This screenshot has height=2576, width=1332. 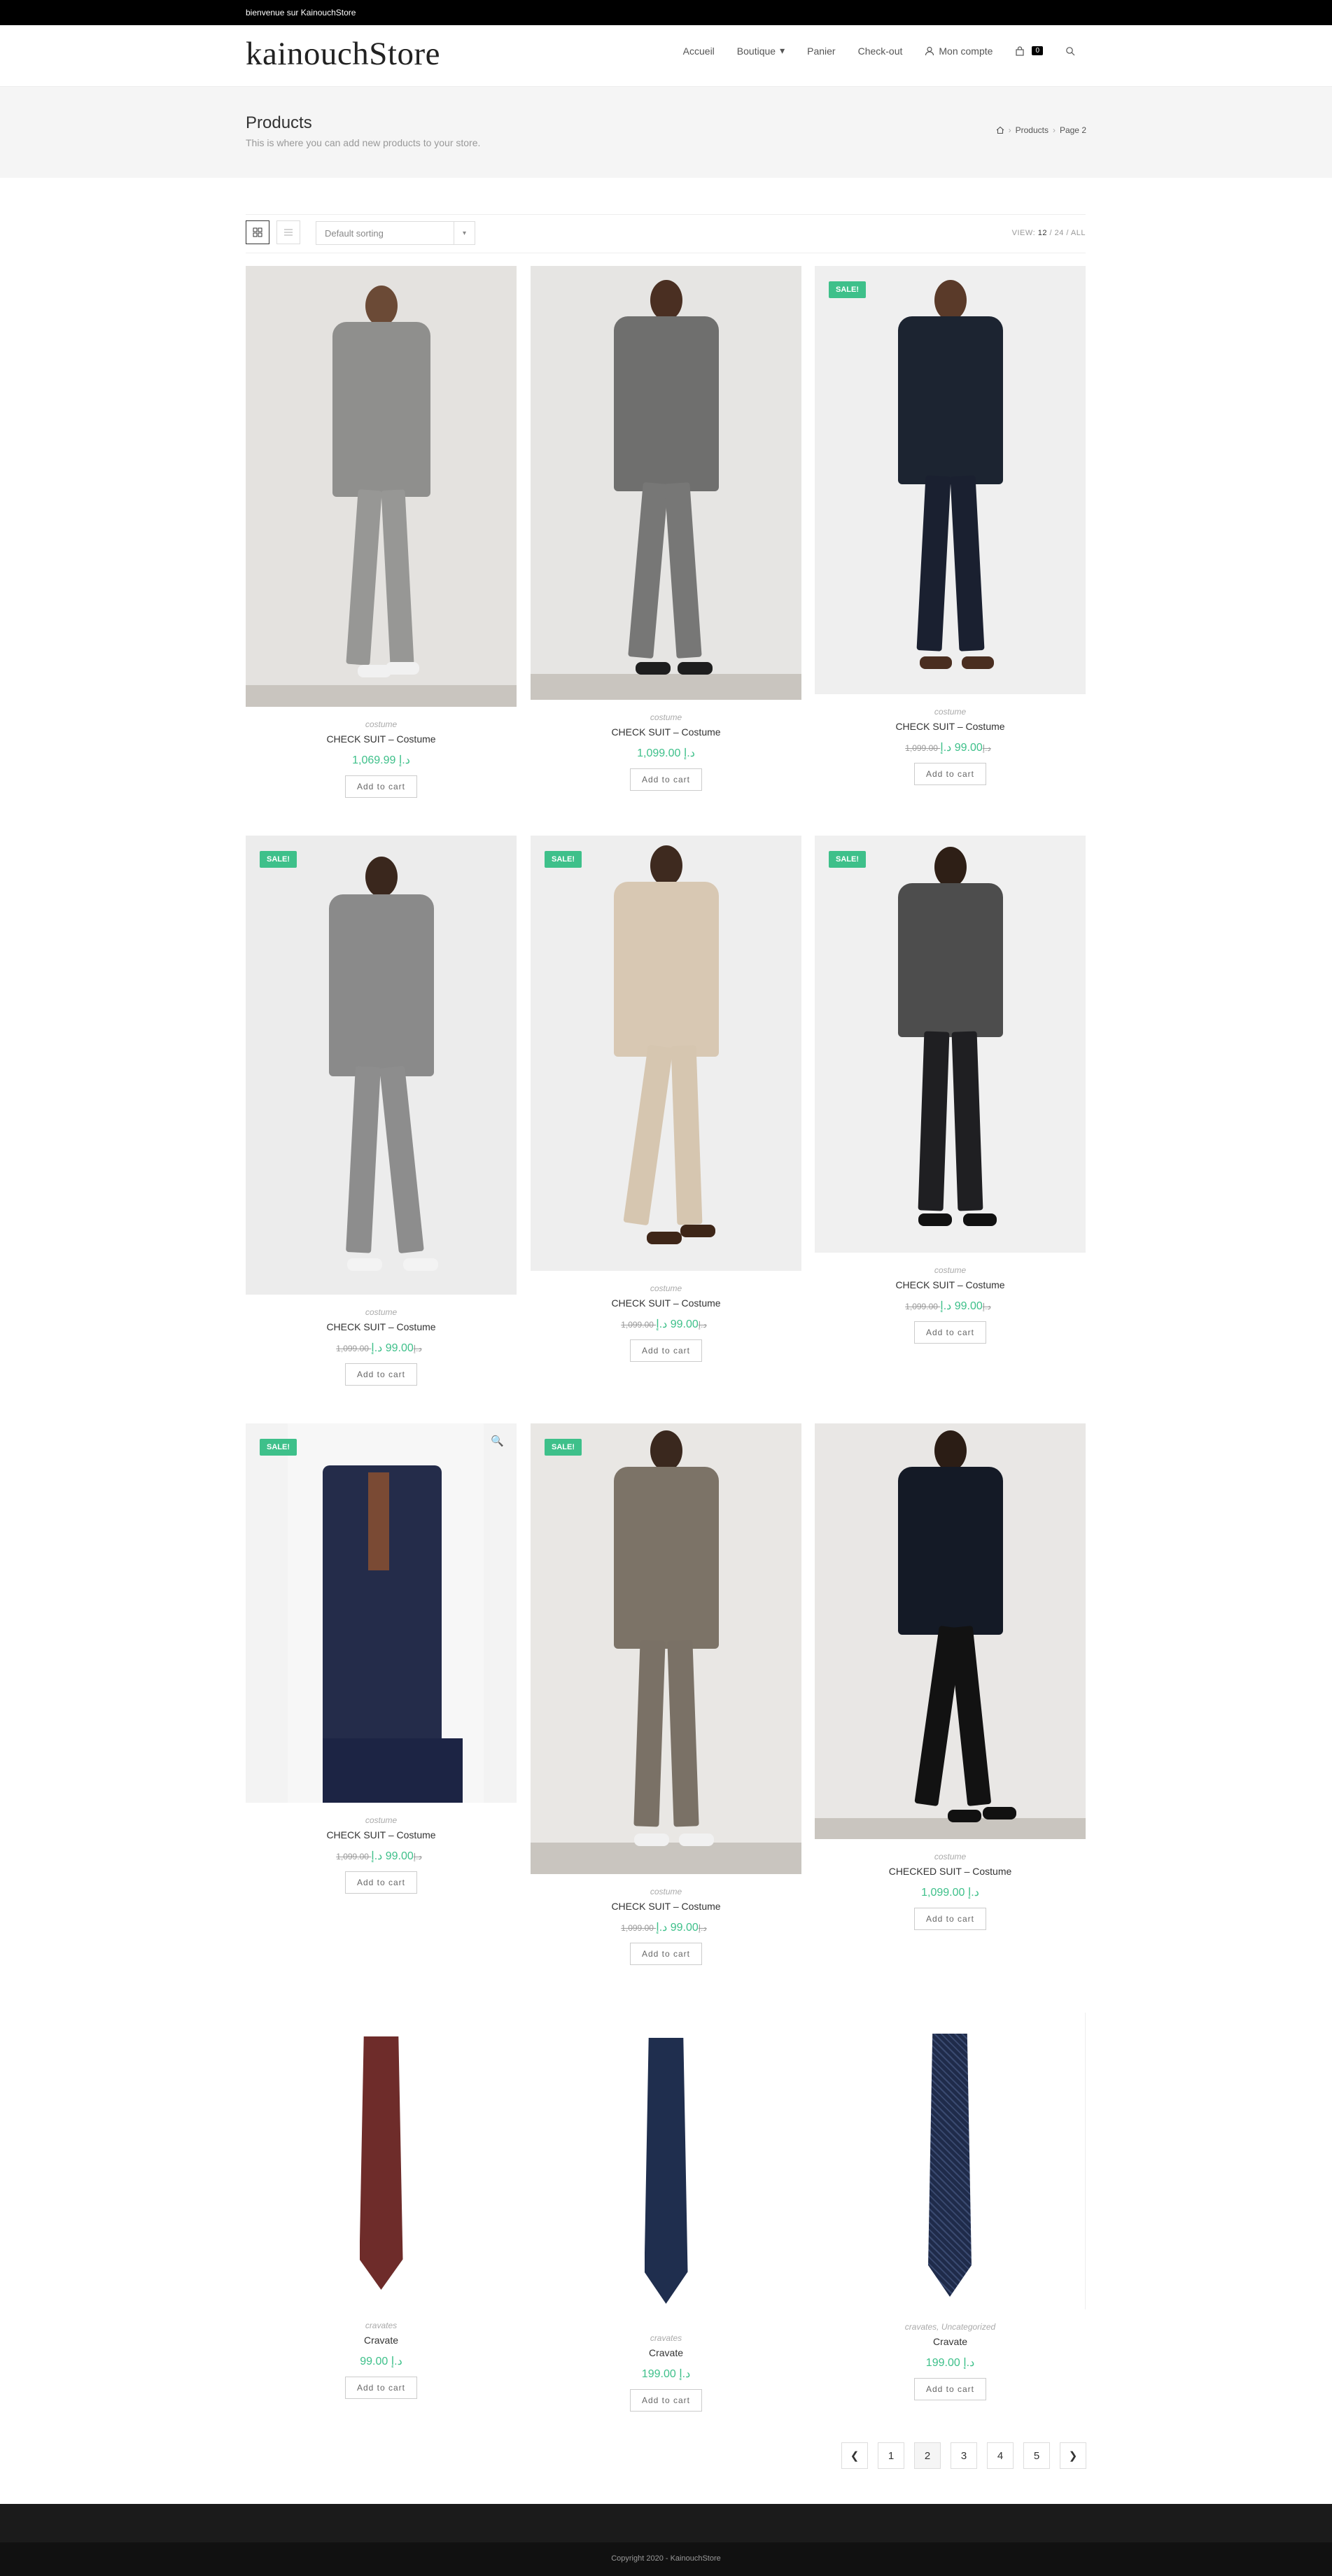 I want to click on product-card: cravates Cravate 199.00 د.إ Add to cart, so click(x=666, y=2212).